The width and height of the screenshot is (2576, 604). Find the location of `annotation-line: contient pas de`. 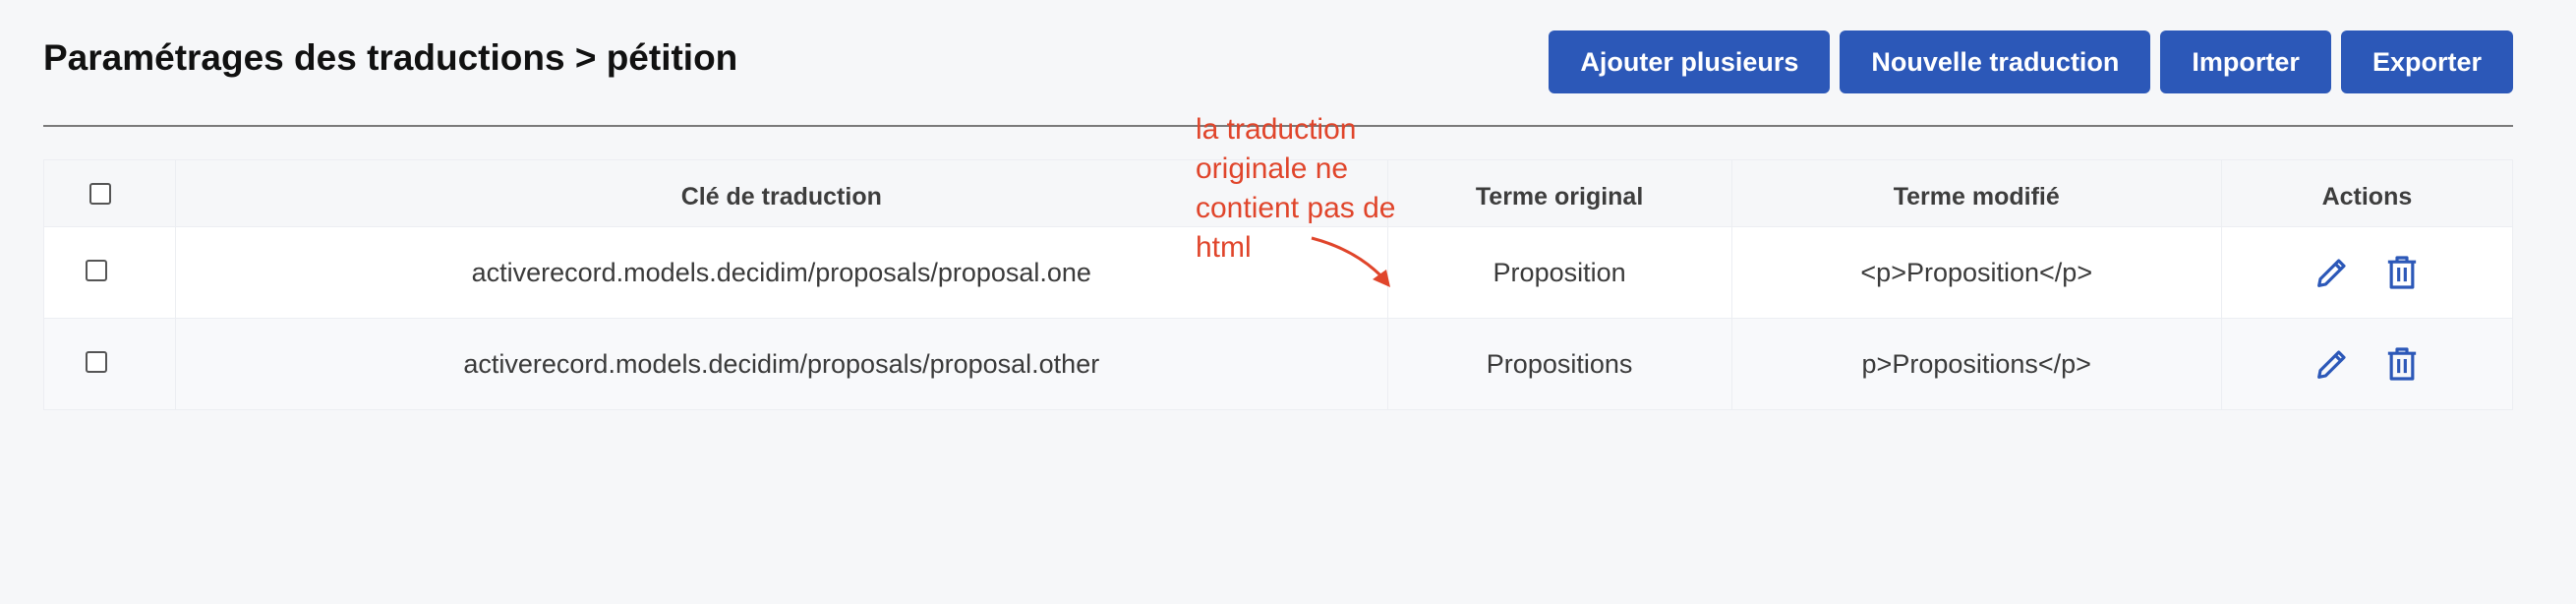

annotation-line: contient pas de is located at coordinates (1296, 208).